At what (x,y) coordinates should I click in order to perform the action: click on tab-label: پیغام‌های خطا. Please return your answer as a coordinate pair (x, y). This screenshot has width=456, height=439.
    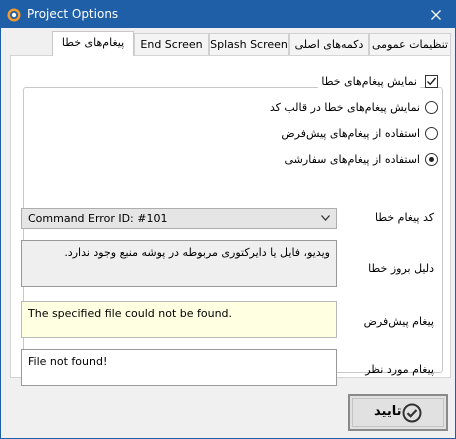
    Looking at the image, I should click on (93, 42).